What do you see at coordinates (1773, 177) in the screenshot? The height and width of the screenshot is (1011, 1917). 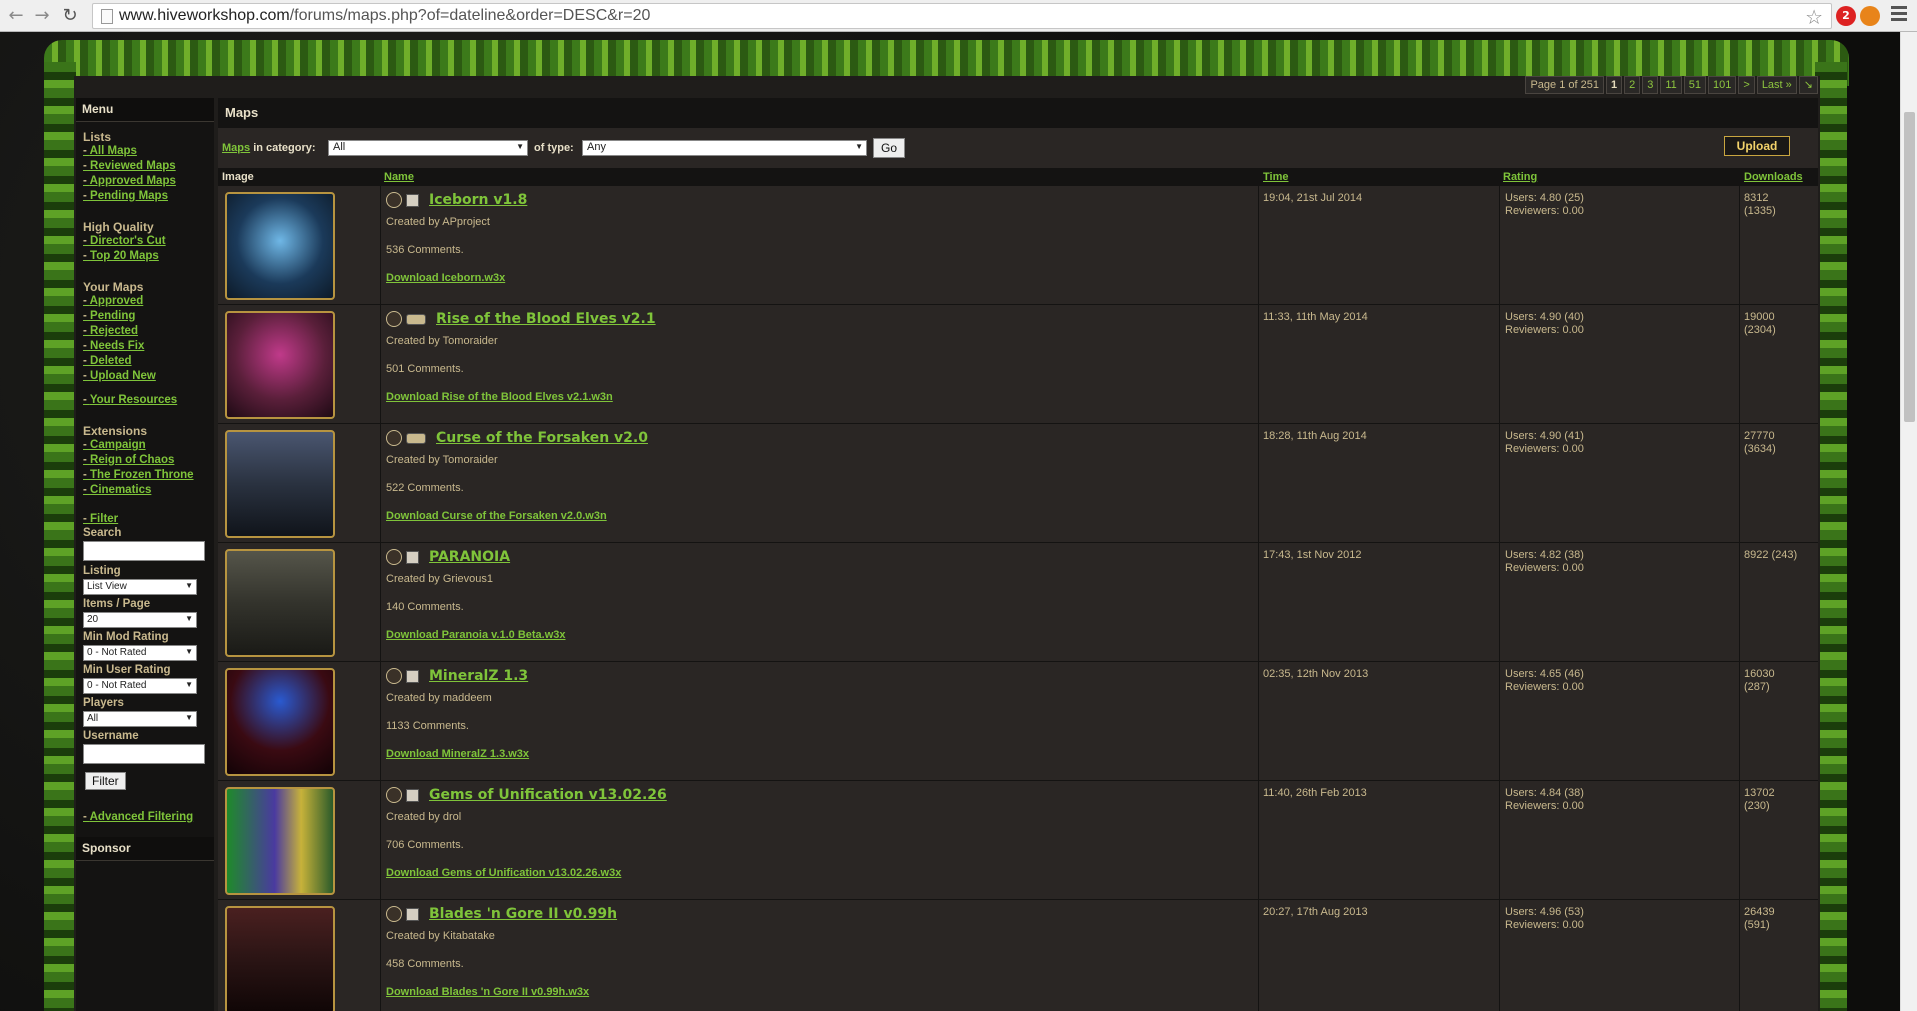 I see `col-downloads: Downloads` at bounding box center [1773, 177].